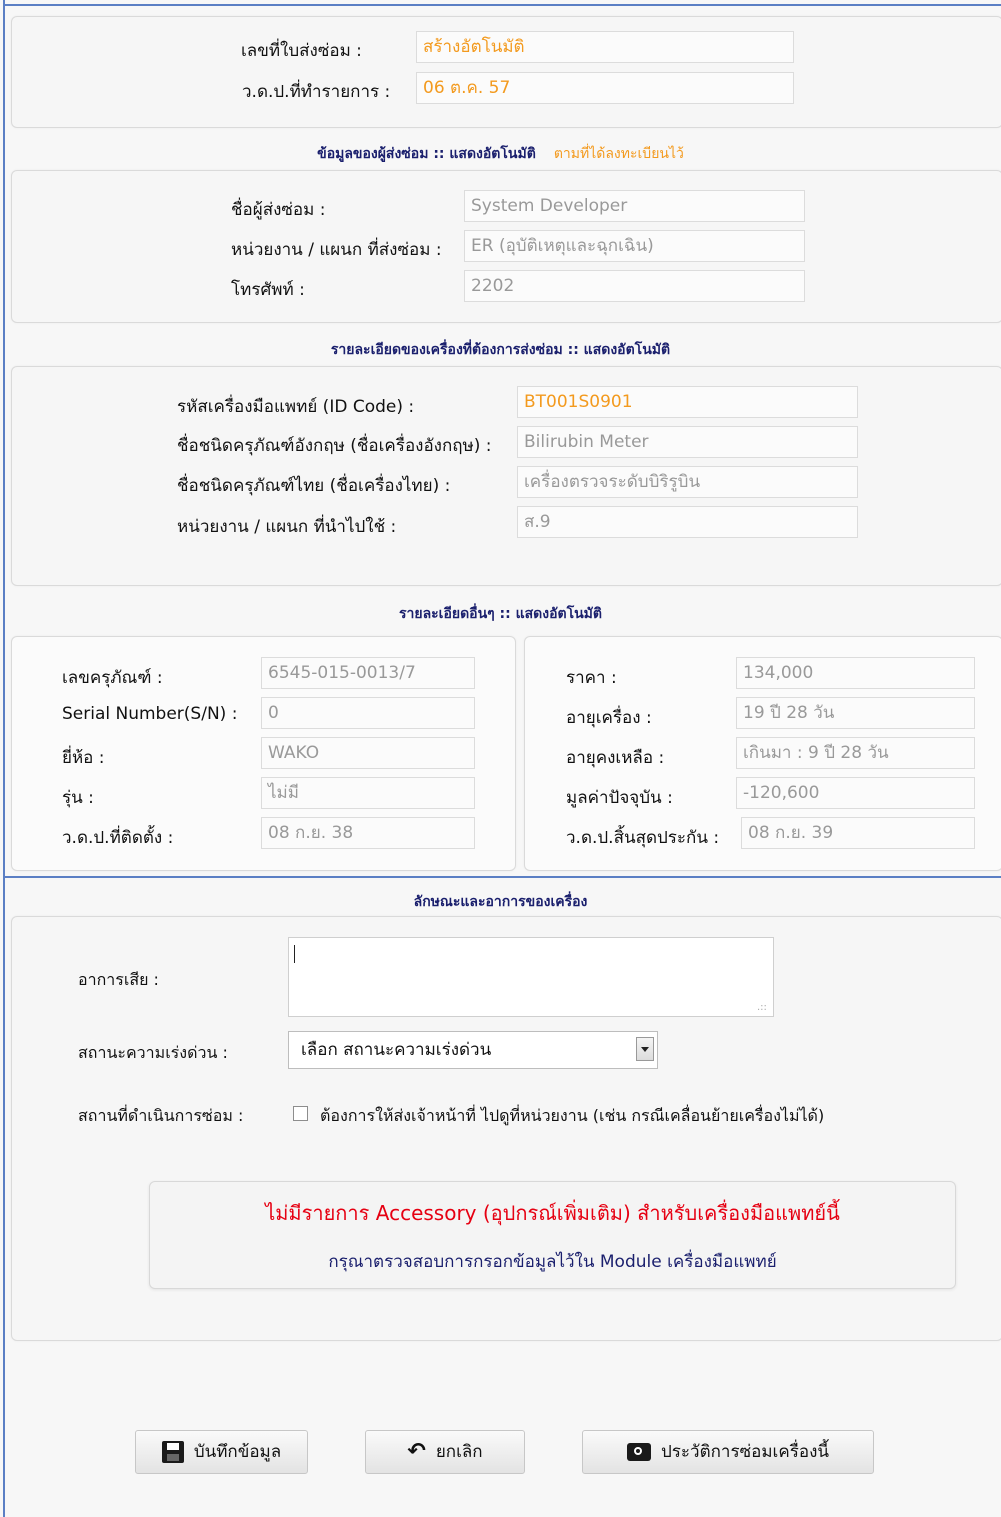  Describe the element at coordinates (643, 838) in the screenshot. I see `warranty-end-label: ว.ด.ป.สิ้นสุดประกัน :` at that location.